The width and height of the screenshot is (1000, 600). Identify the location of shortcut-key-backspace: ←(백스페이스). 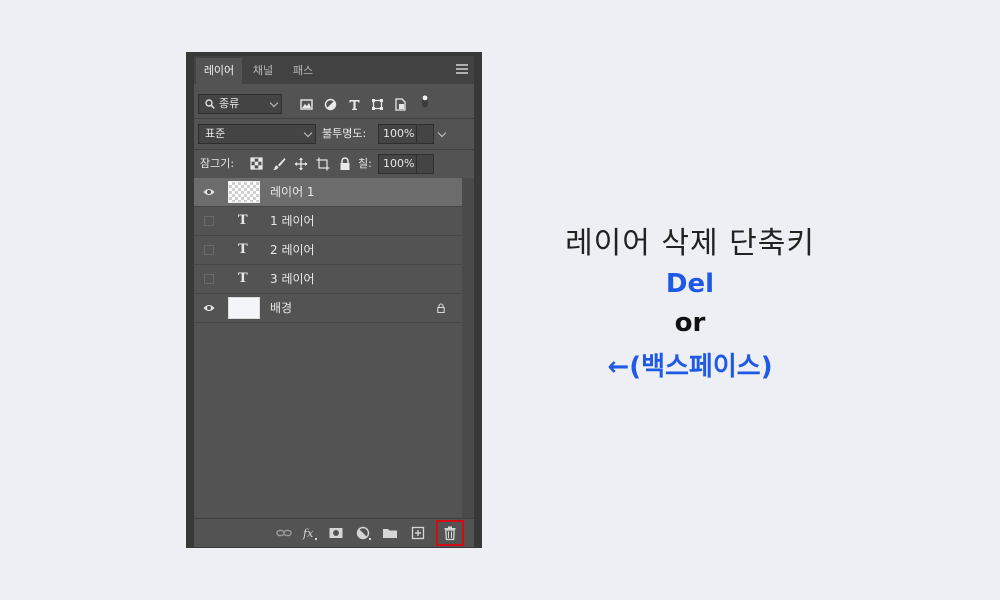
(690, 367).